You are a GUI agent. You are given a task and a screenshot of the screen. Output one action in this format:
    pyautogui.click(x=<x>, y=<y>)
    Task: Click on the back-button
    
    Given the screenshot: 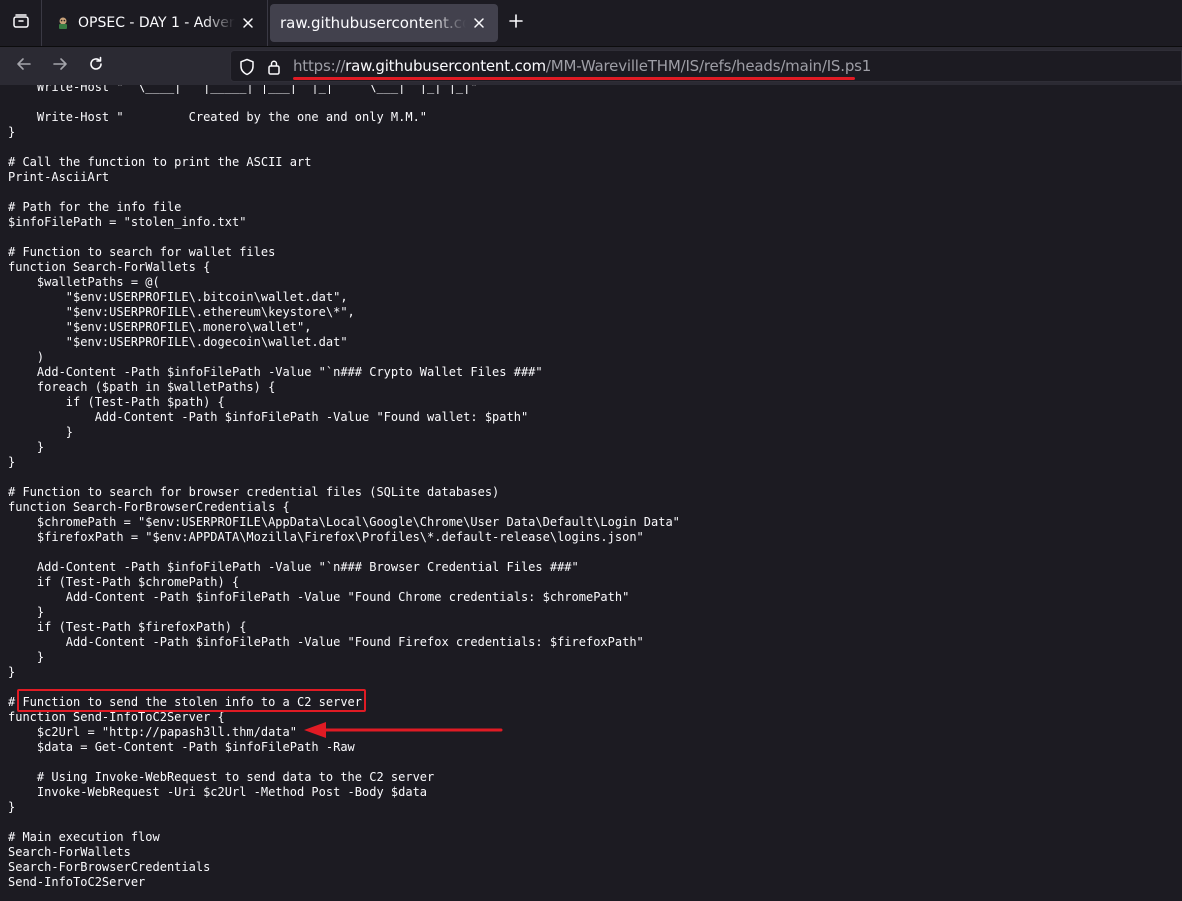 What is the action you would take?
    pyautogui.click(x=24, y=66)
    